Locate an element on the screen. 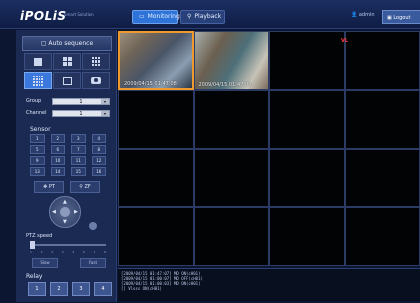  log-line: [] Vloss ON(cH01) is located at coordinates (141, 288).